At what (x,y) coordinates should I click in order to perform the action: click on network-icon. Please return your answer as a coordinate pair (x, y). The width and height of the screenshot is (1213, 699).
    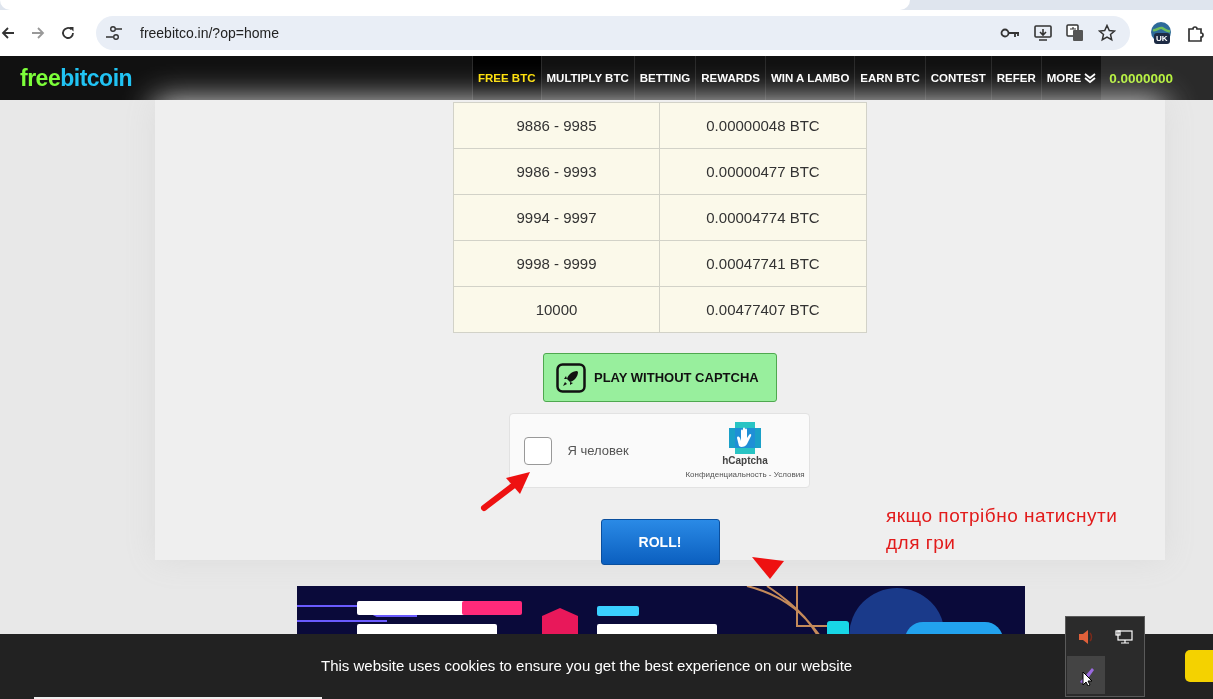
    Looking at the image, I should click on (1124, 637).